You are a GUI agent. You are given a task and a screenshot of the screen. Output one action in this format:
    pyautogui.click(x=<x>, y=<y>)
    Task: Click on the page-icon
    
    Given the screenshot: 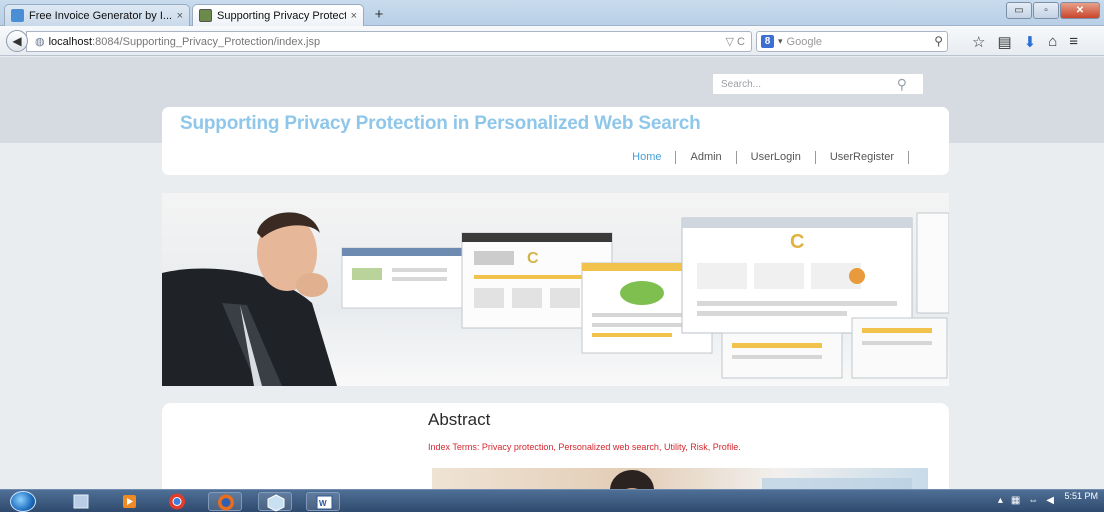 What is the action you would take?
    pyautogui.click(x=17, y=15)
    